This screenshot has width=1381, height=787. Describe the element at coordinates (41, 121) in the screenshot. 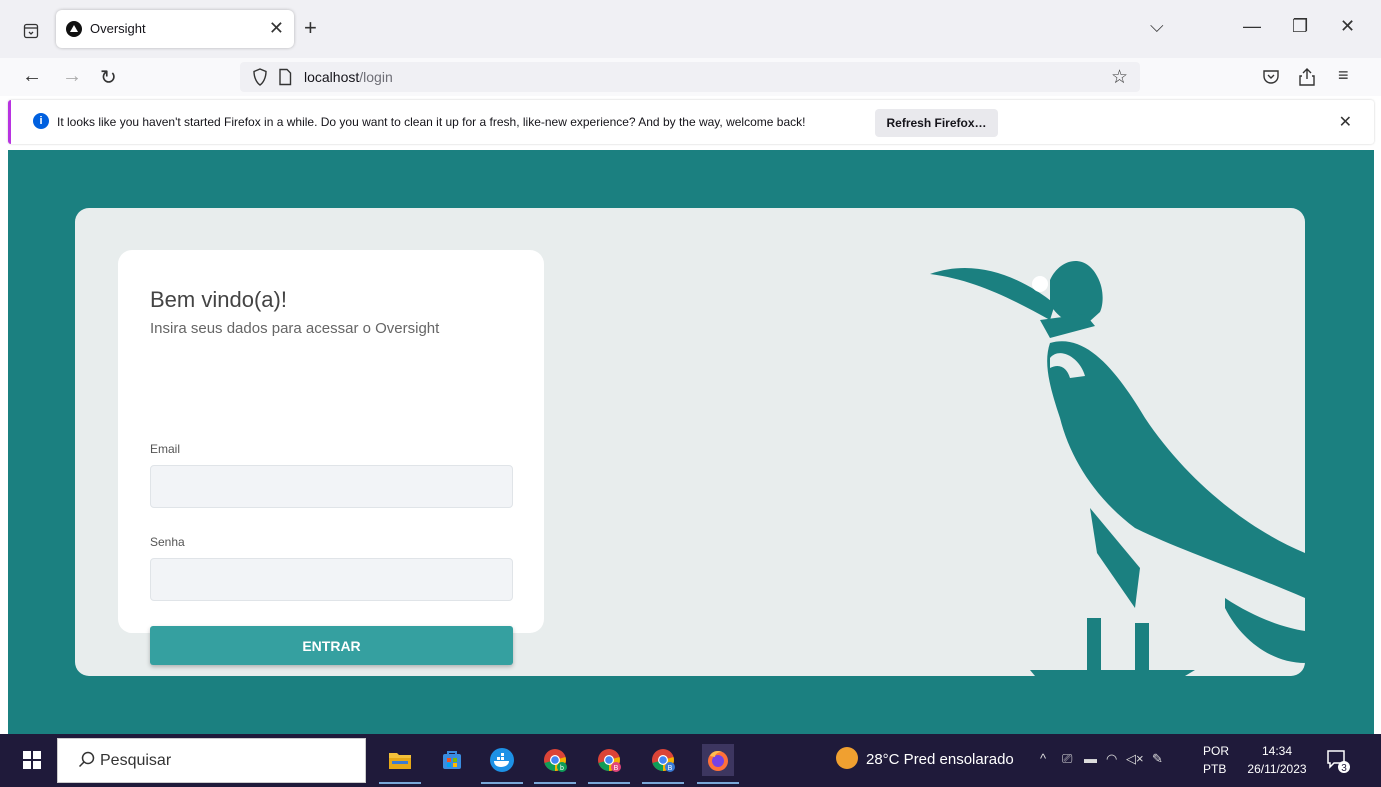

I see `info-icon: i` at that location.